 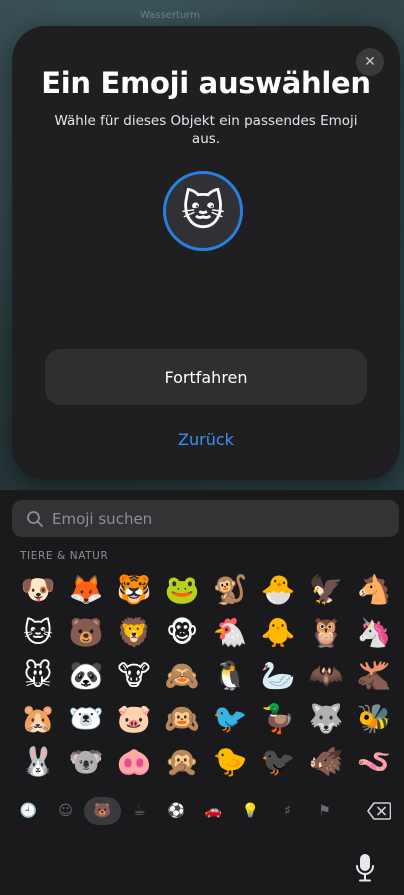 What do you see at coordinates (230, 718) in the screenshot?
I see `emoji-key: 🐦` at bounding box center [230, 718].